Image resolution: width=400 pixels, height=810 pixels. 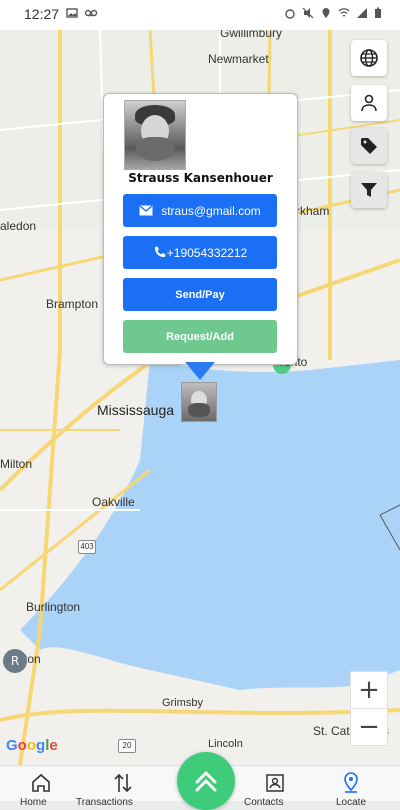 What do you see at coordinates (313, 211) in the screenshot?
I see `map-label-markham: rkham` at bounding box center [313, 211].